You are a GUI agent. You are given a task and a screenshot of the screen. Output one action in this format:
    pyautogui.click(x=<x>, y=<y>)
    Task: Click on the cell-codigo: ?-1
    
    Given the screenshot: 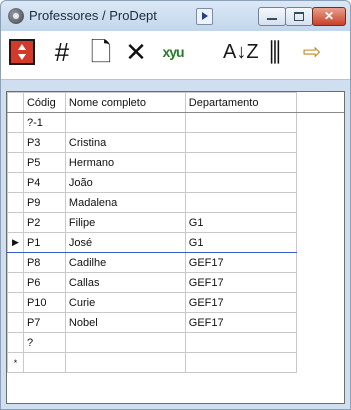 What is the action you would take?
    pyautogui.click(x=44, y=122)
    